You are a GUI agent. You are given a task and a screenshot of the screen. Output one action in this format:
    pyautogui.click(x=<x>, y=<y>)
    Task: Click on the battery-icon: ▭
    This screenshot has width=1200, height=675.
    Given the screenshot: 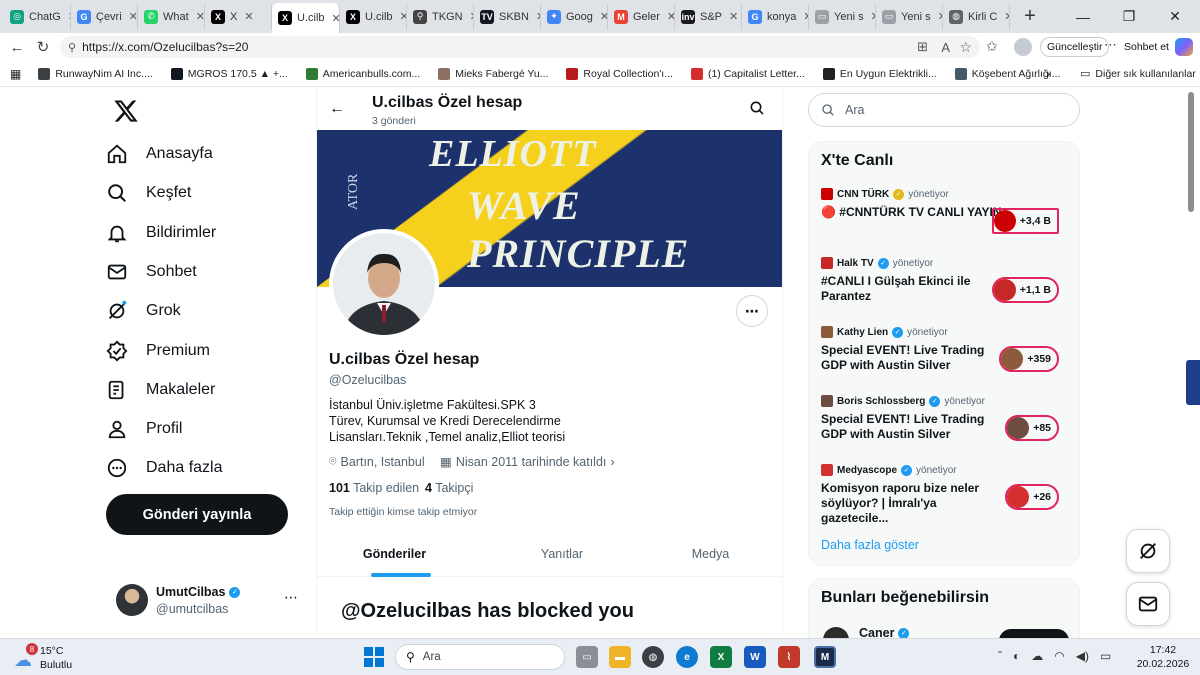 What is the action you would take?
    pyautogui.click(x=1105, y=656)
    